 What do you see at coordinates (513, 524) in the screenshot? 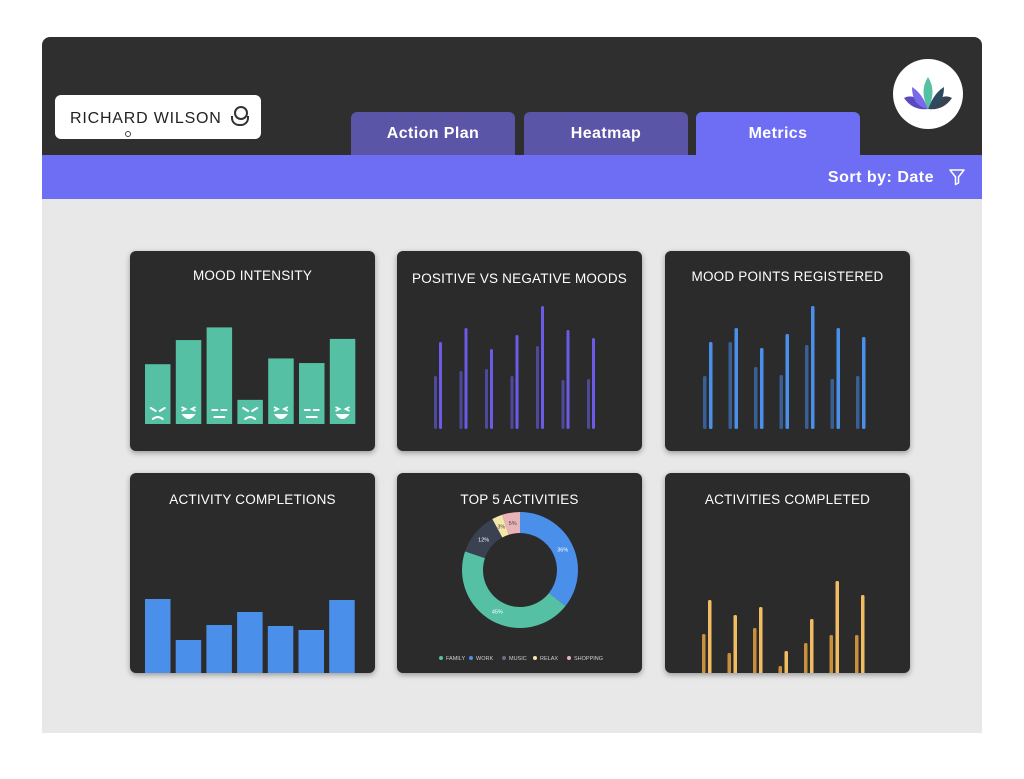
I see `slice-label: 5%` at bounding box center [513, 524].